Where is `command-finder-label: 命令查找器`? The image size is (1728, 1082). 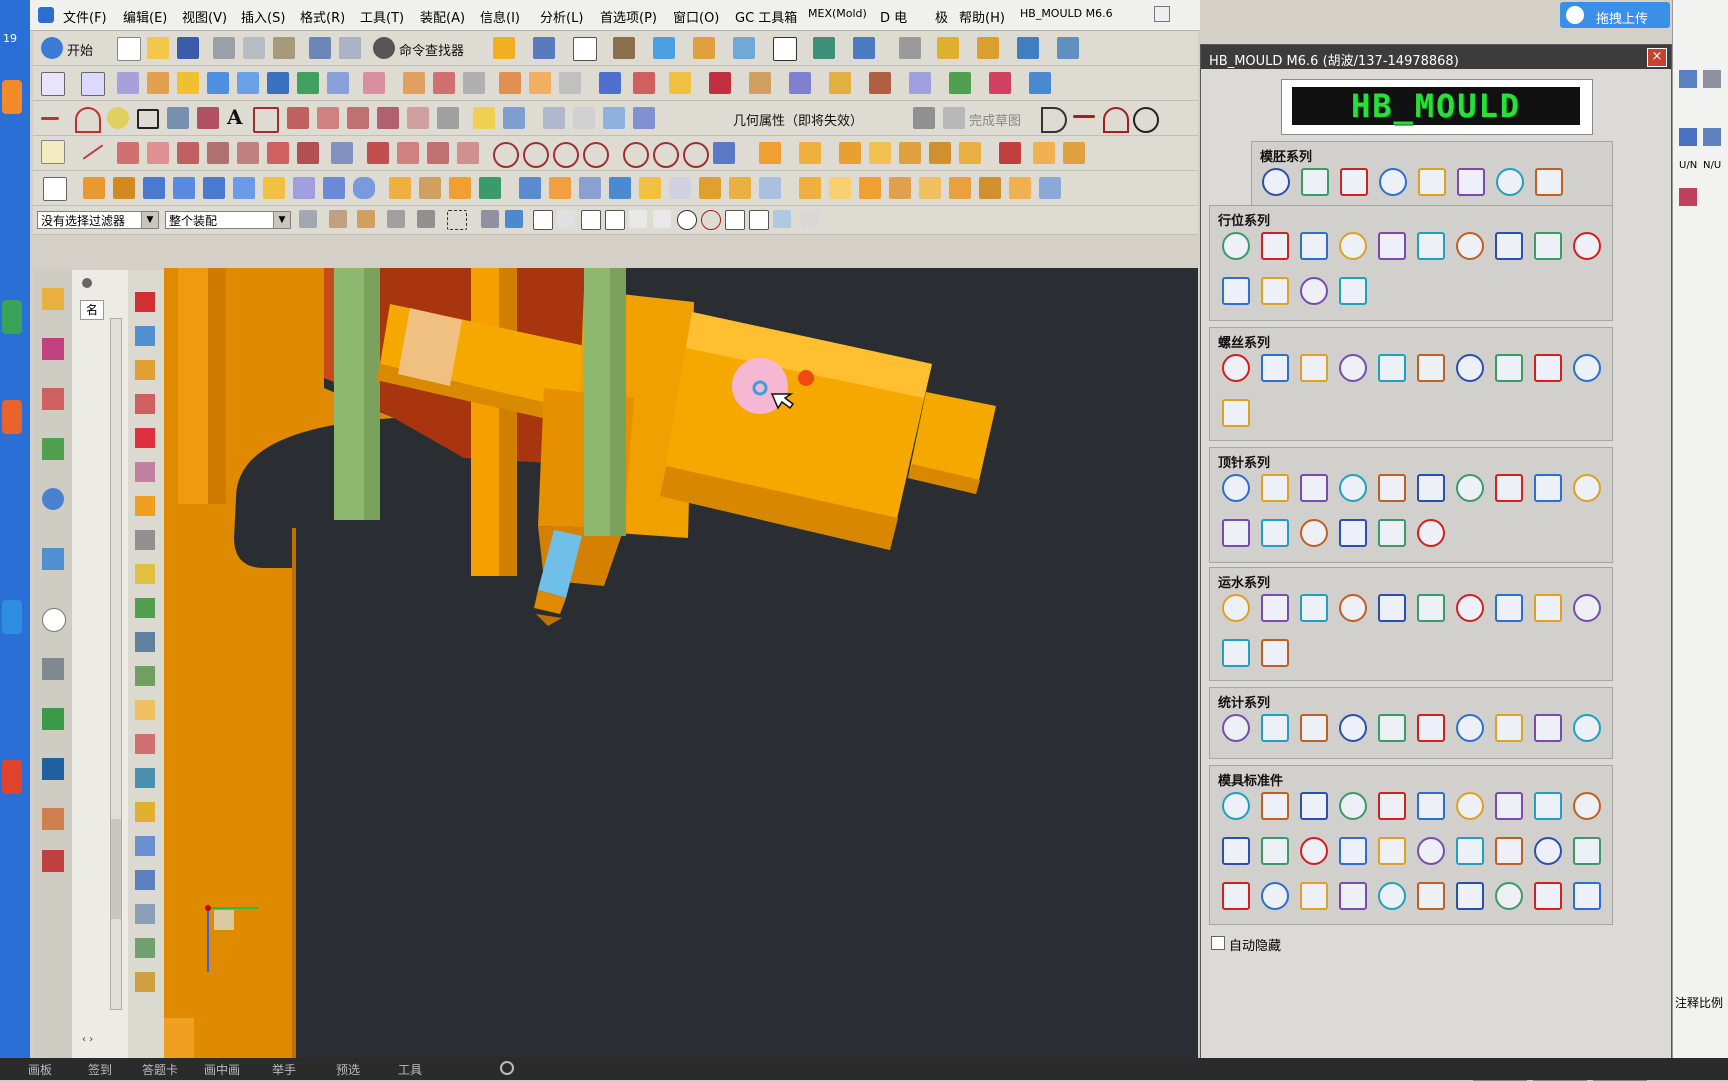
command-finder-label: 命令查找器 is located at coordinates (431, 49).